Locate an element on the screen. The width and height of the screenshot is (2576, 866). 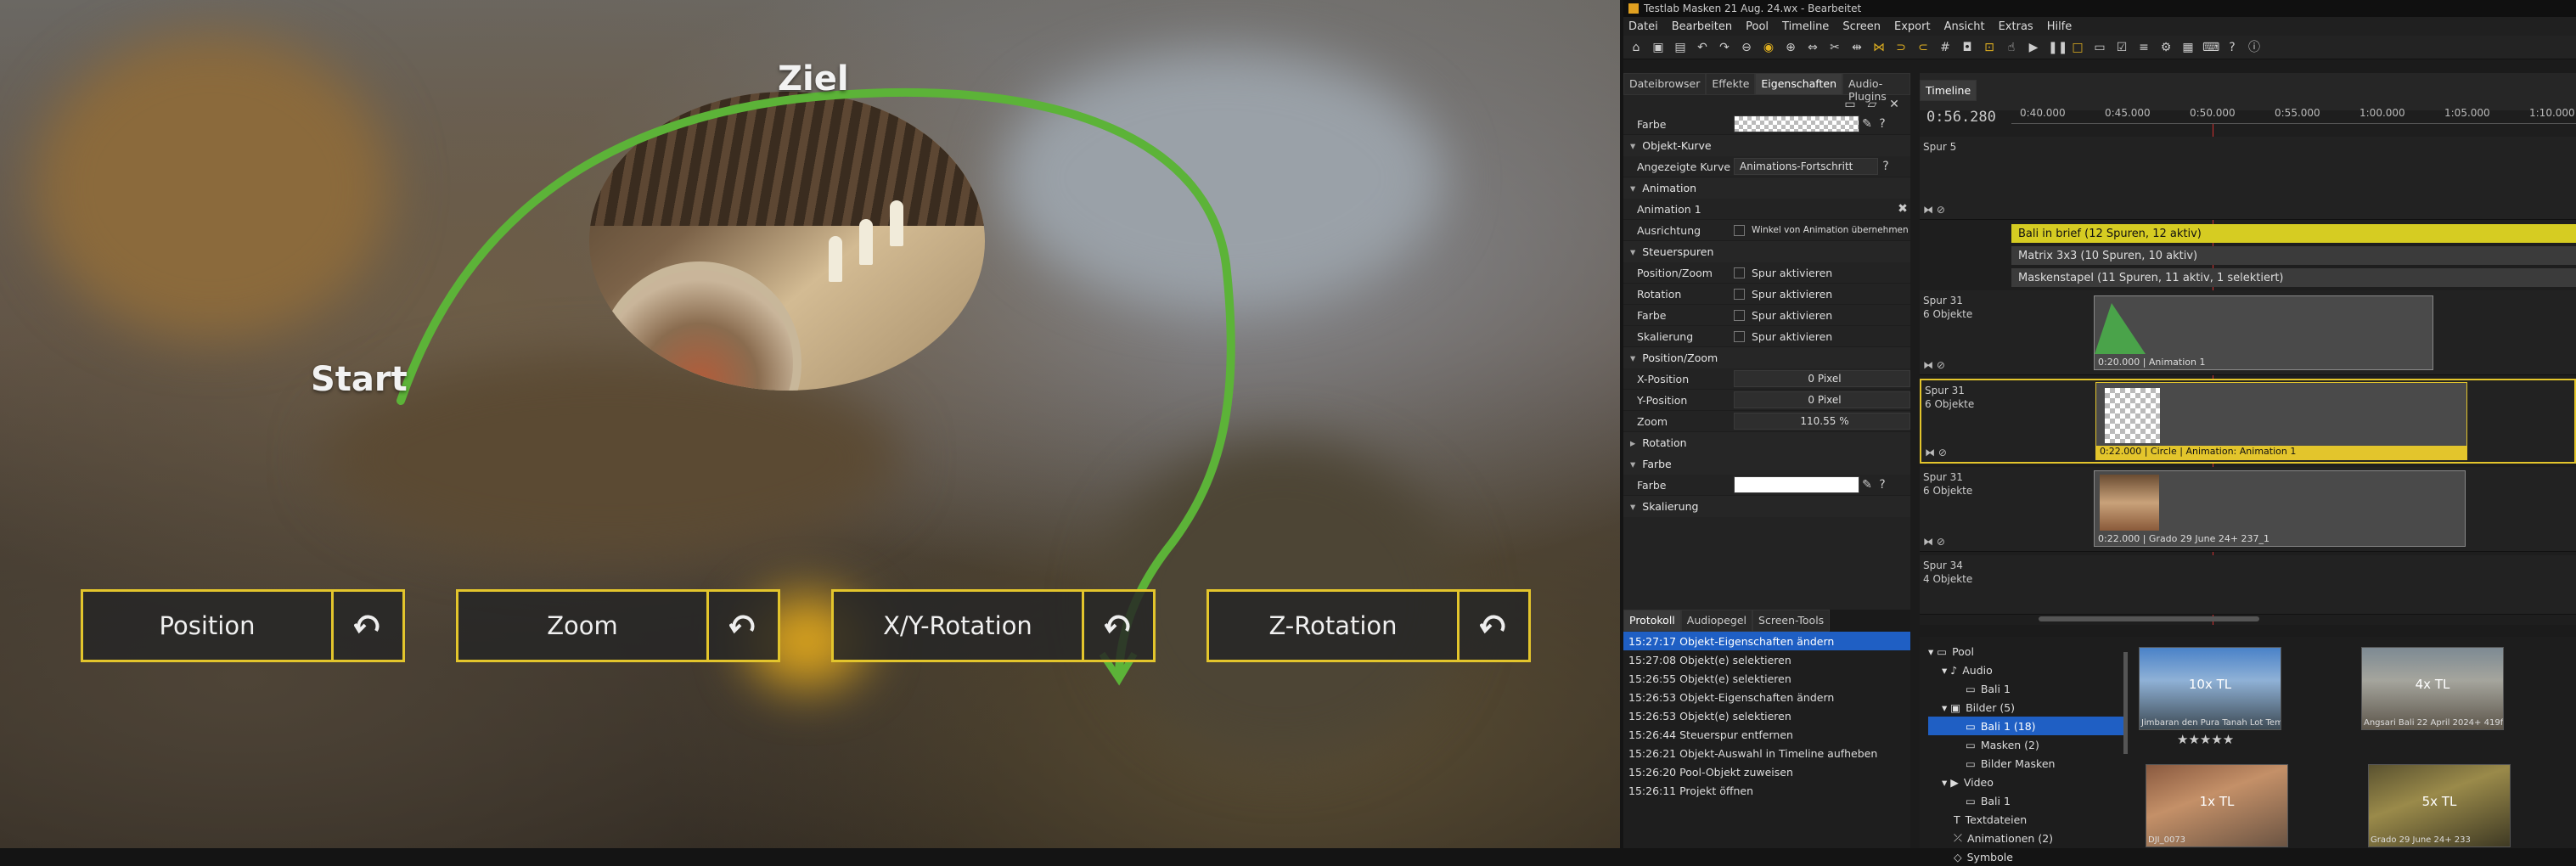
section-position-zoom: Position/Zoom is located at coordinates (1766, 357).